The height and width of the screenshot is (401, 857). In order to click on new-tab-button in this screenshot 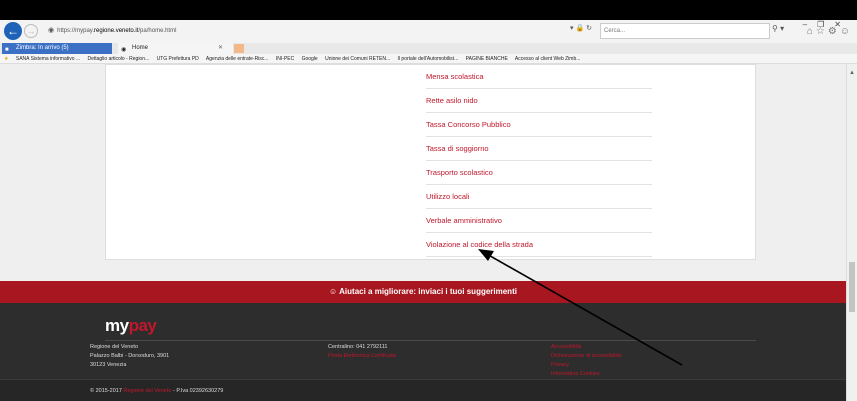, I will do `click(239, 48)`.